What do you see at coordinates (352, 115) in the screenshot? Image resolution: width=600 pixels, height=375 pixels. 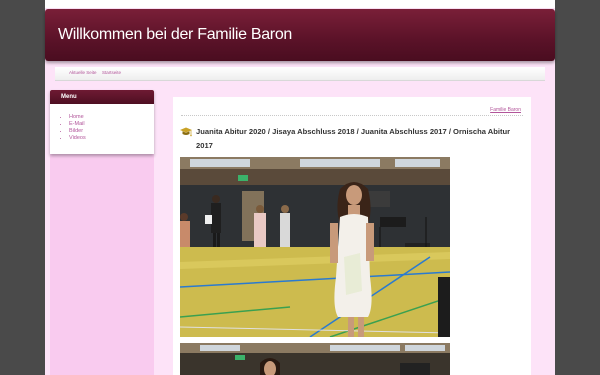 I see `divider` at bounding box center [352, 115].